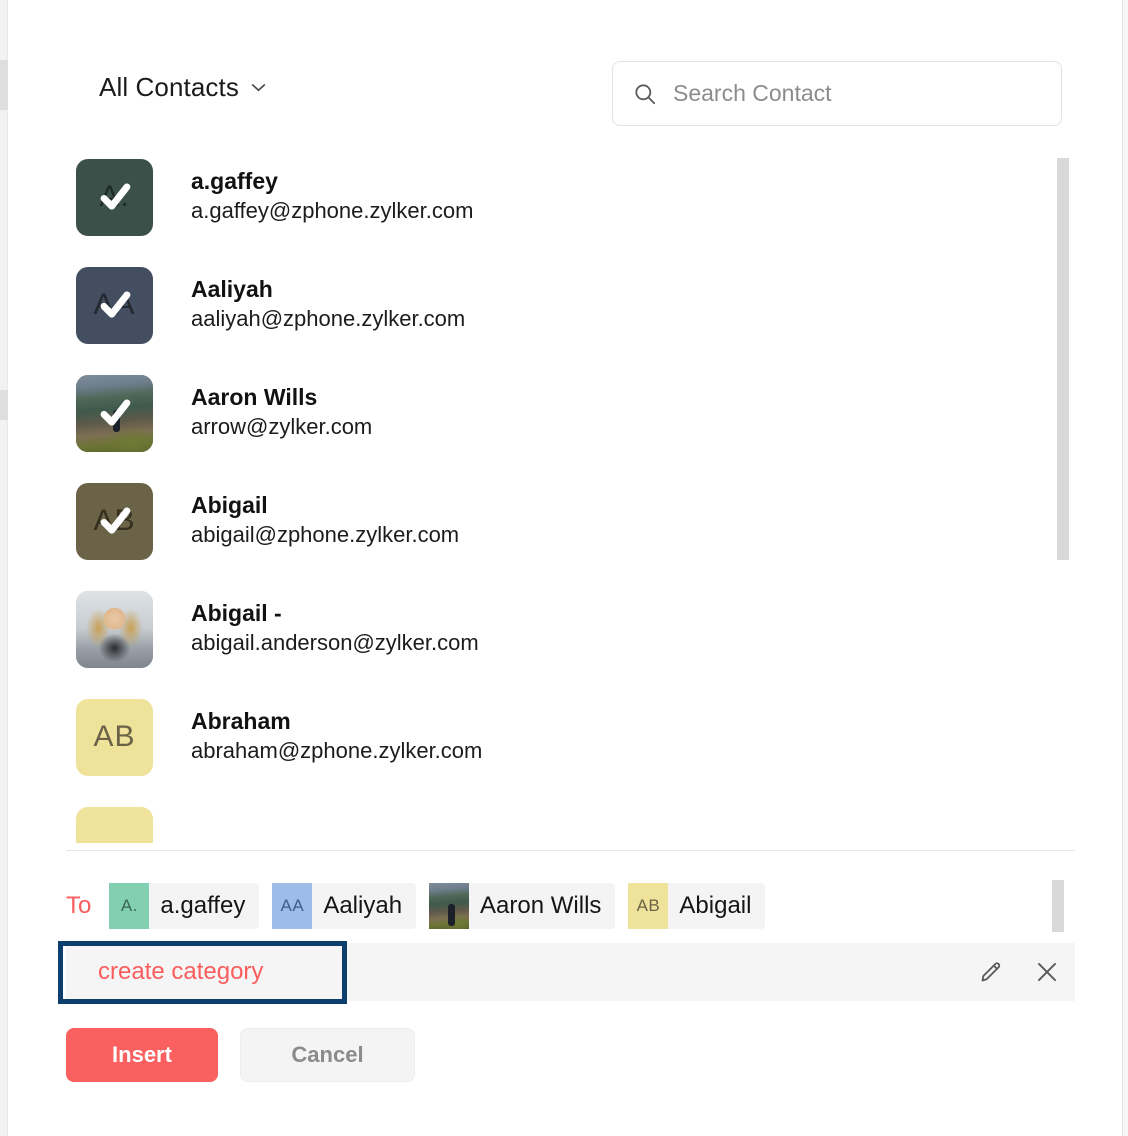 The height and width of the screenshot is (1136, 1128). Describe the element at coordinates (4, 568) in the screenshot. I see `left-panel-edge` at that location.